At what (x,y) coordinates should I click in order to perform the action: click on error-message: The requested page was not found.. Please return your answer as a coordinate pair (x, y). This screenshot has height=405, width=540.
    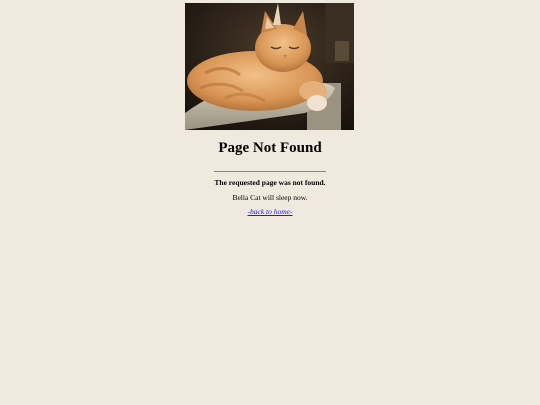
    Looking at the image, I should click on (270, 182).